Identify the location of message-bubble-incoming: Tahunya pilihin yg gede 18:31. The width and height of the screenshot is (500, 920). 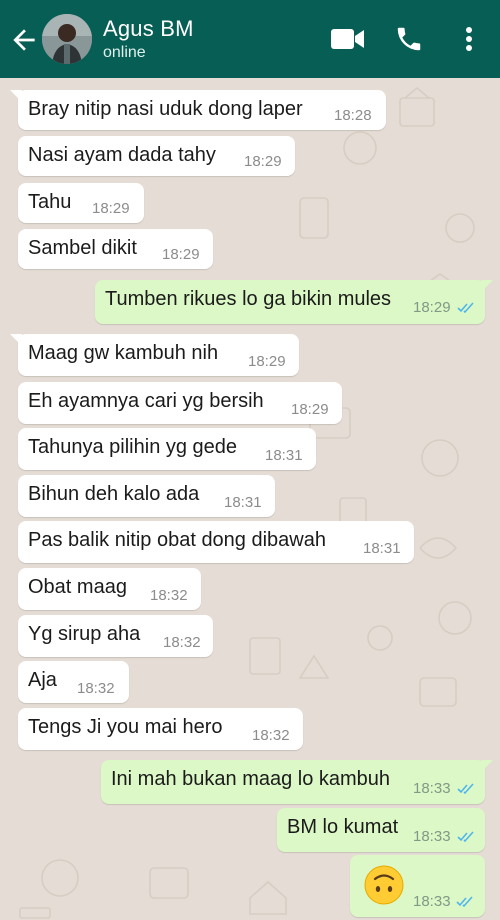
(167, 449).